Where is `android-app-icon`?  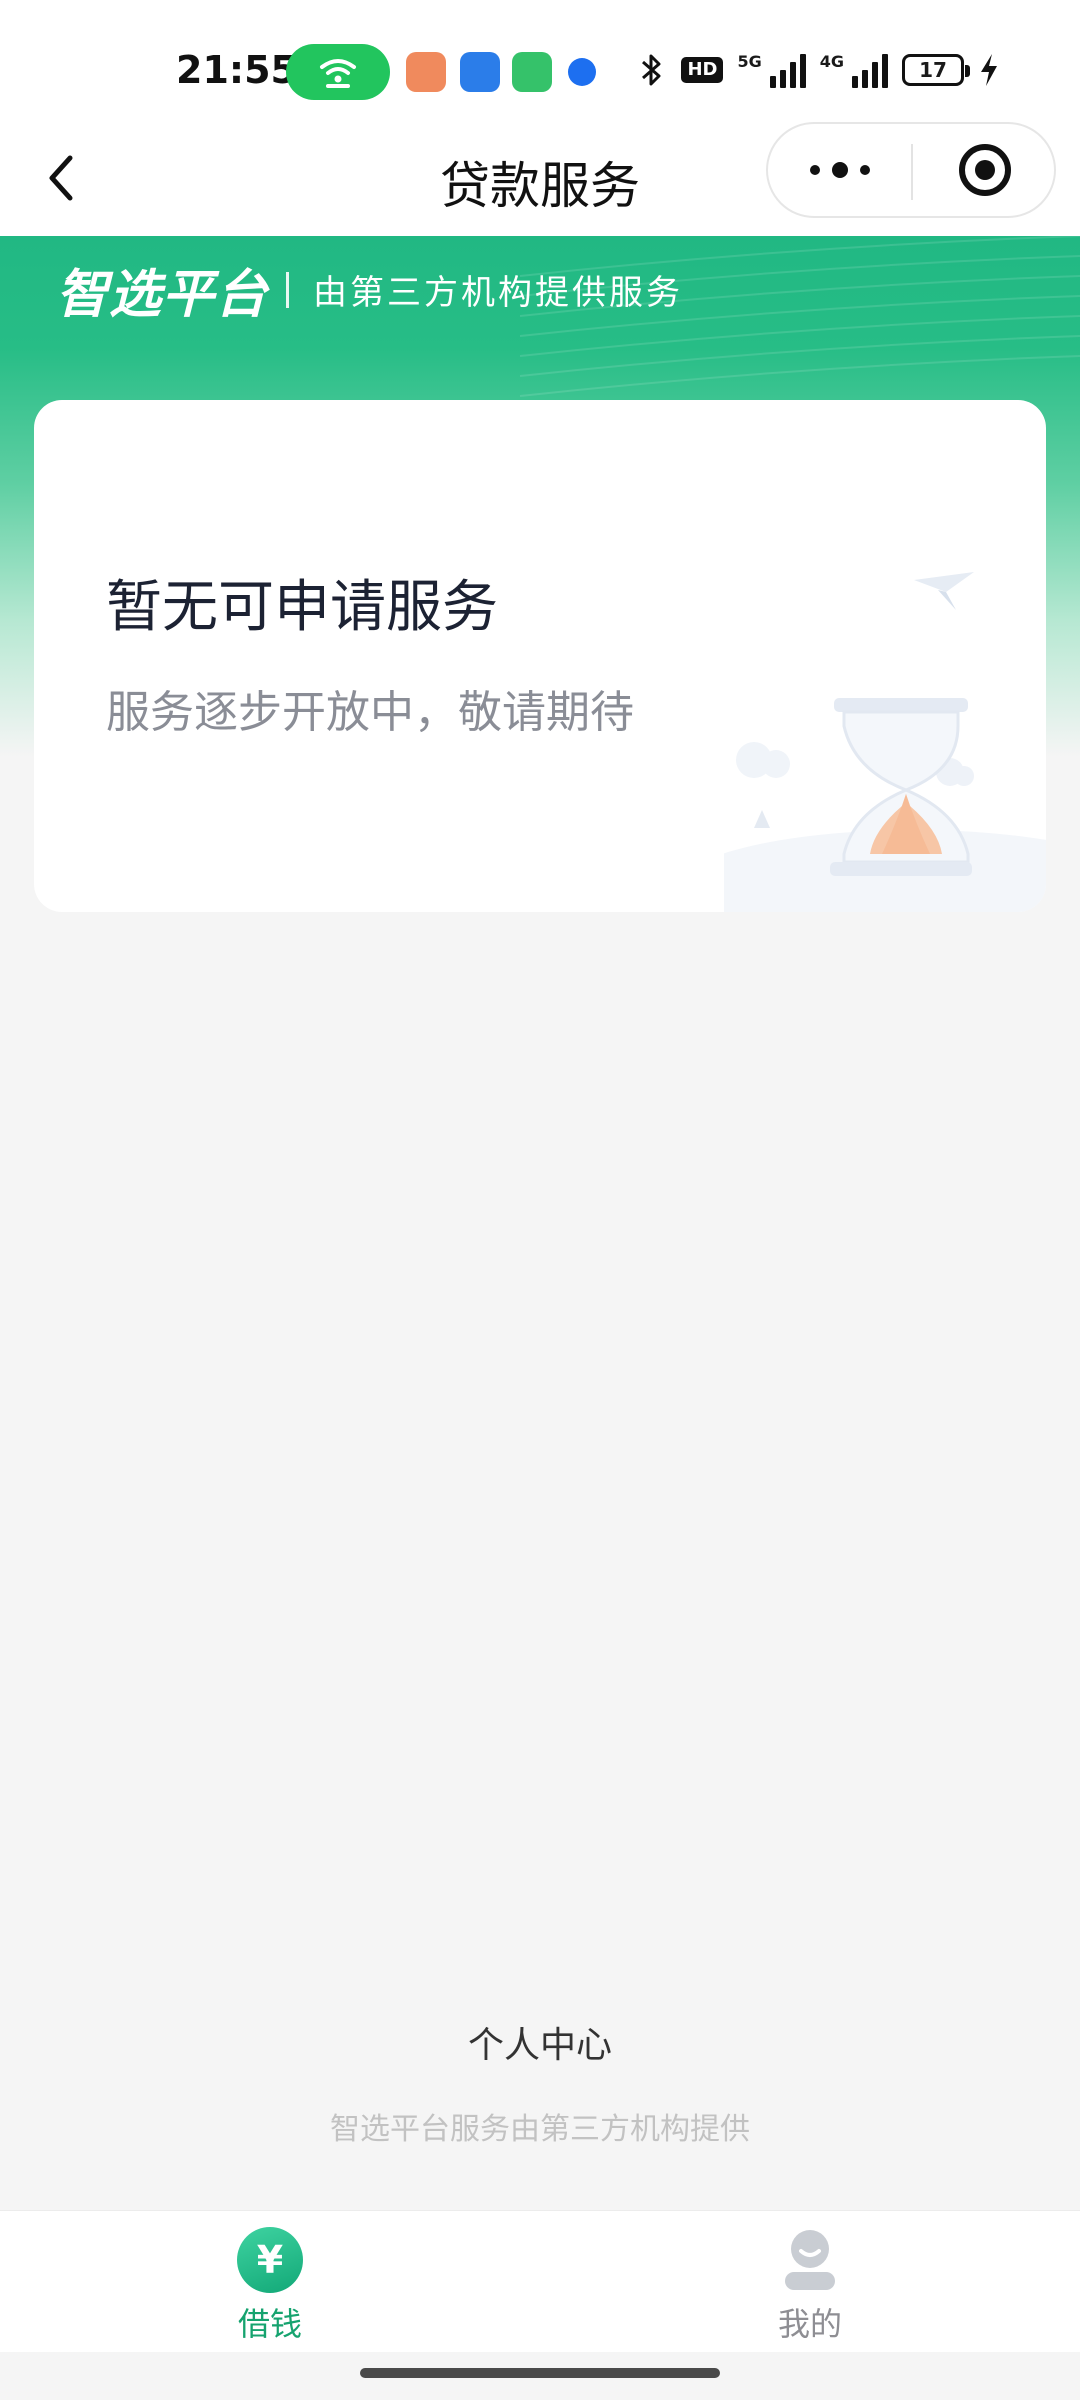 android-app-icon is located at coordinates (480, 72).